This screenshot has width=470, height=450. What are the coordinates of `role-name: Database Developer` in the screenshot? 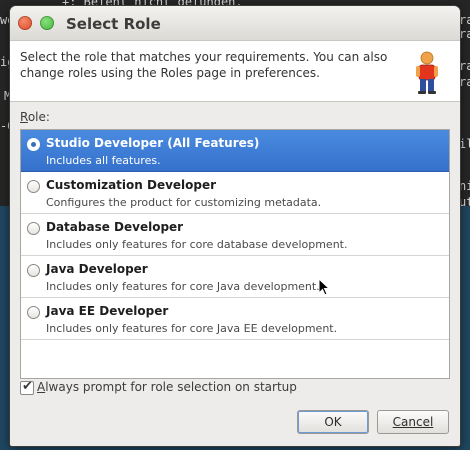 It's located at (115, 227).